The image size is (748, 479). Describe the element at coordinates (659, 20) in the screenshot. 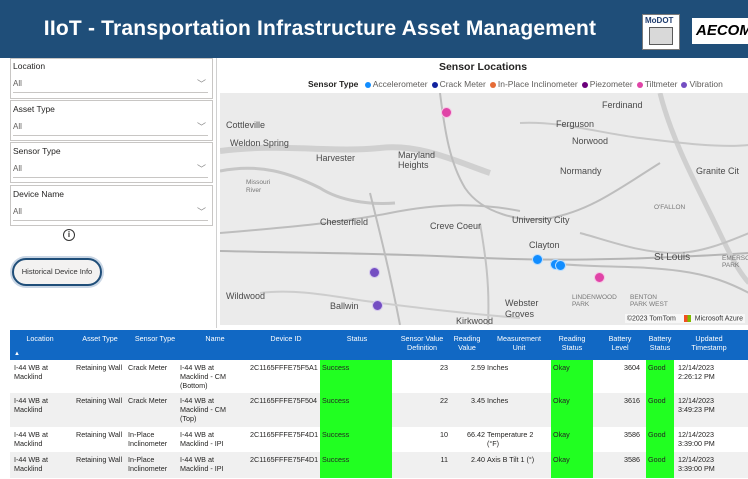

I see `modot-logo-text: MoDOT` at that location.